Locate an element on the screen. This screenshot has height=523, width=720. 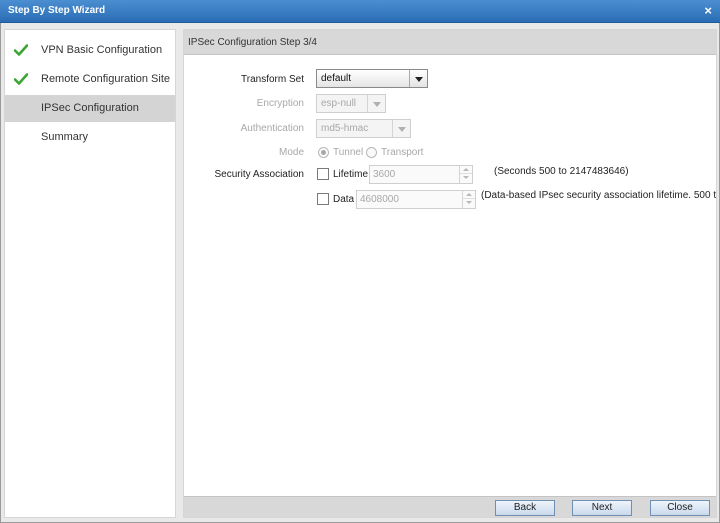
step-label: Summary is located at coordinates (65, 137).